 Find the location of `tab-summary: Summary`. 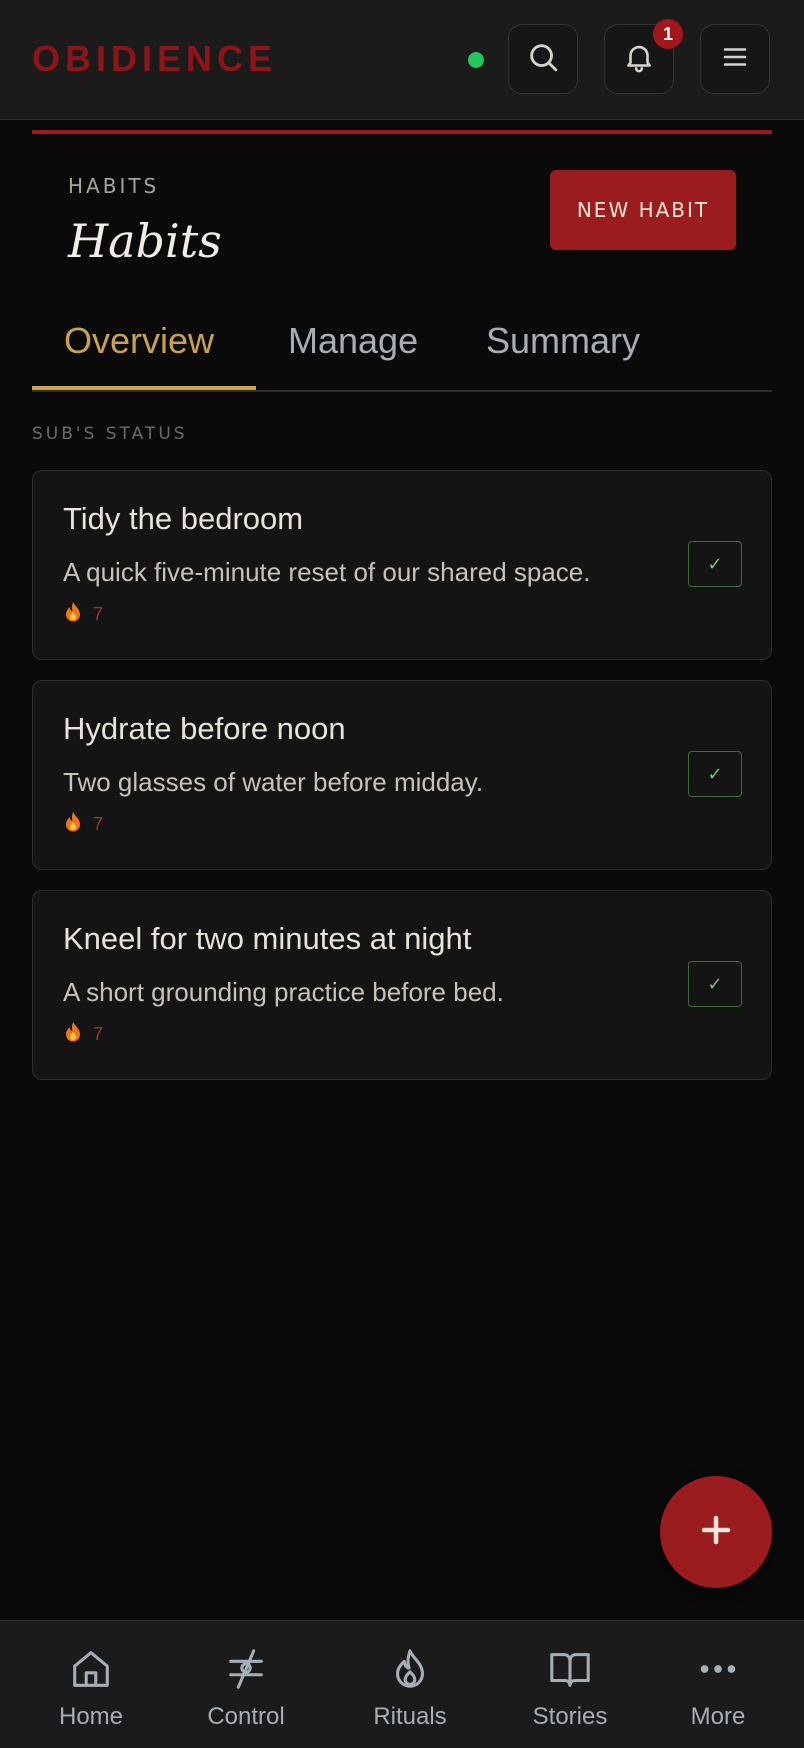

tab-summary: Summary is located at coordinates (563, 341).